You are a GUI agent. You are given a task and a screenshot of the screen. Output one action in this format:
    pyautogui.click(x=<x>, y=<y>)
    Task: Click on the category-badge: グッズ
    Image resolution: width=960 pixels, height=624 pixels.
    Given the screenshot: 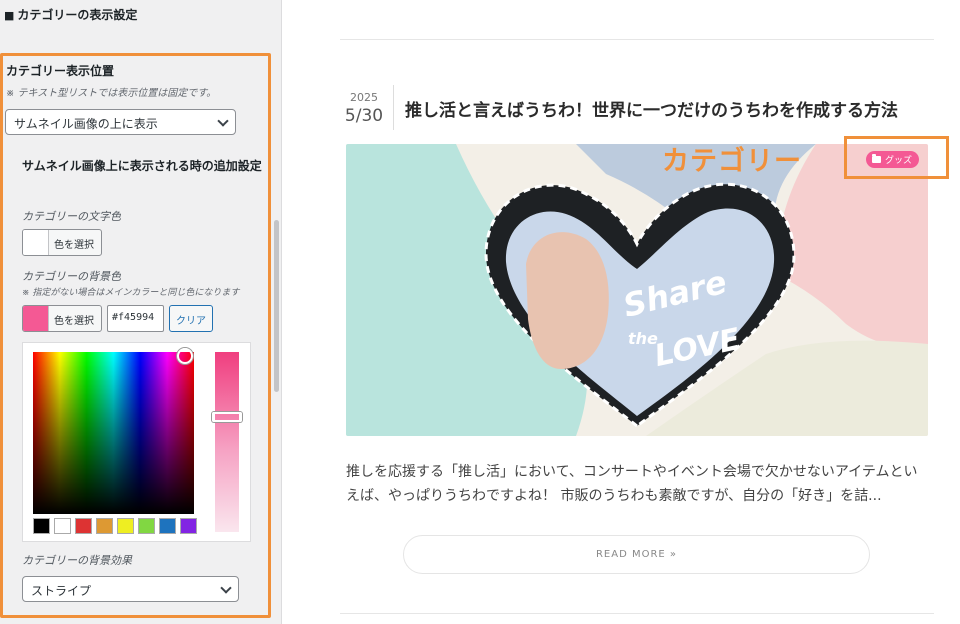 What is the action you would take?
    pyautogui.click(x=893, y=159)
    